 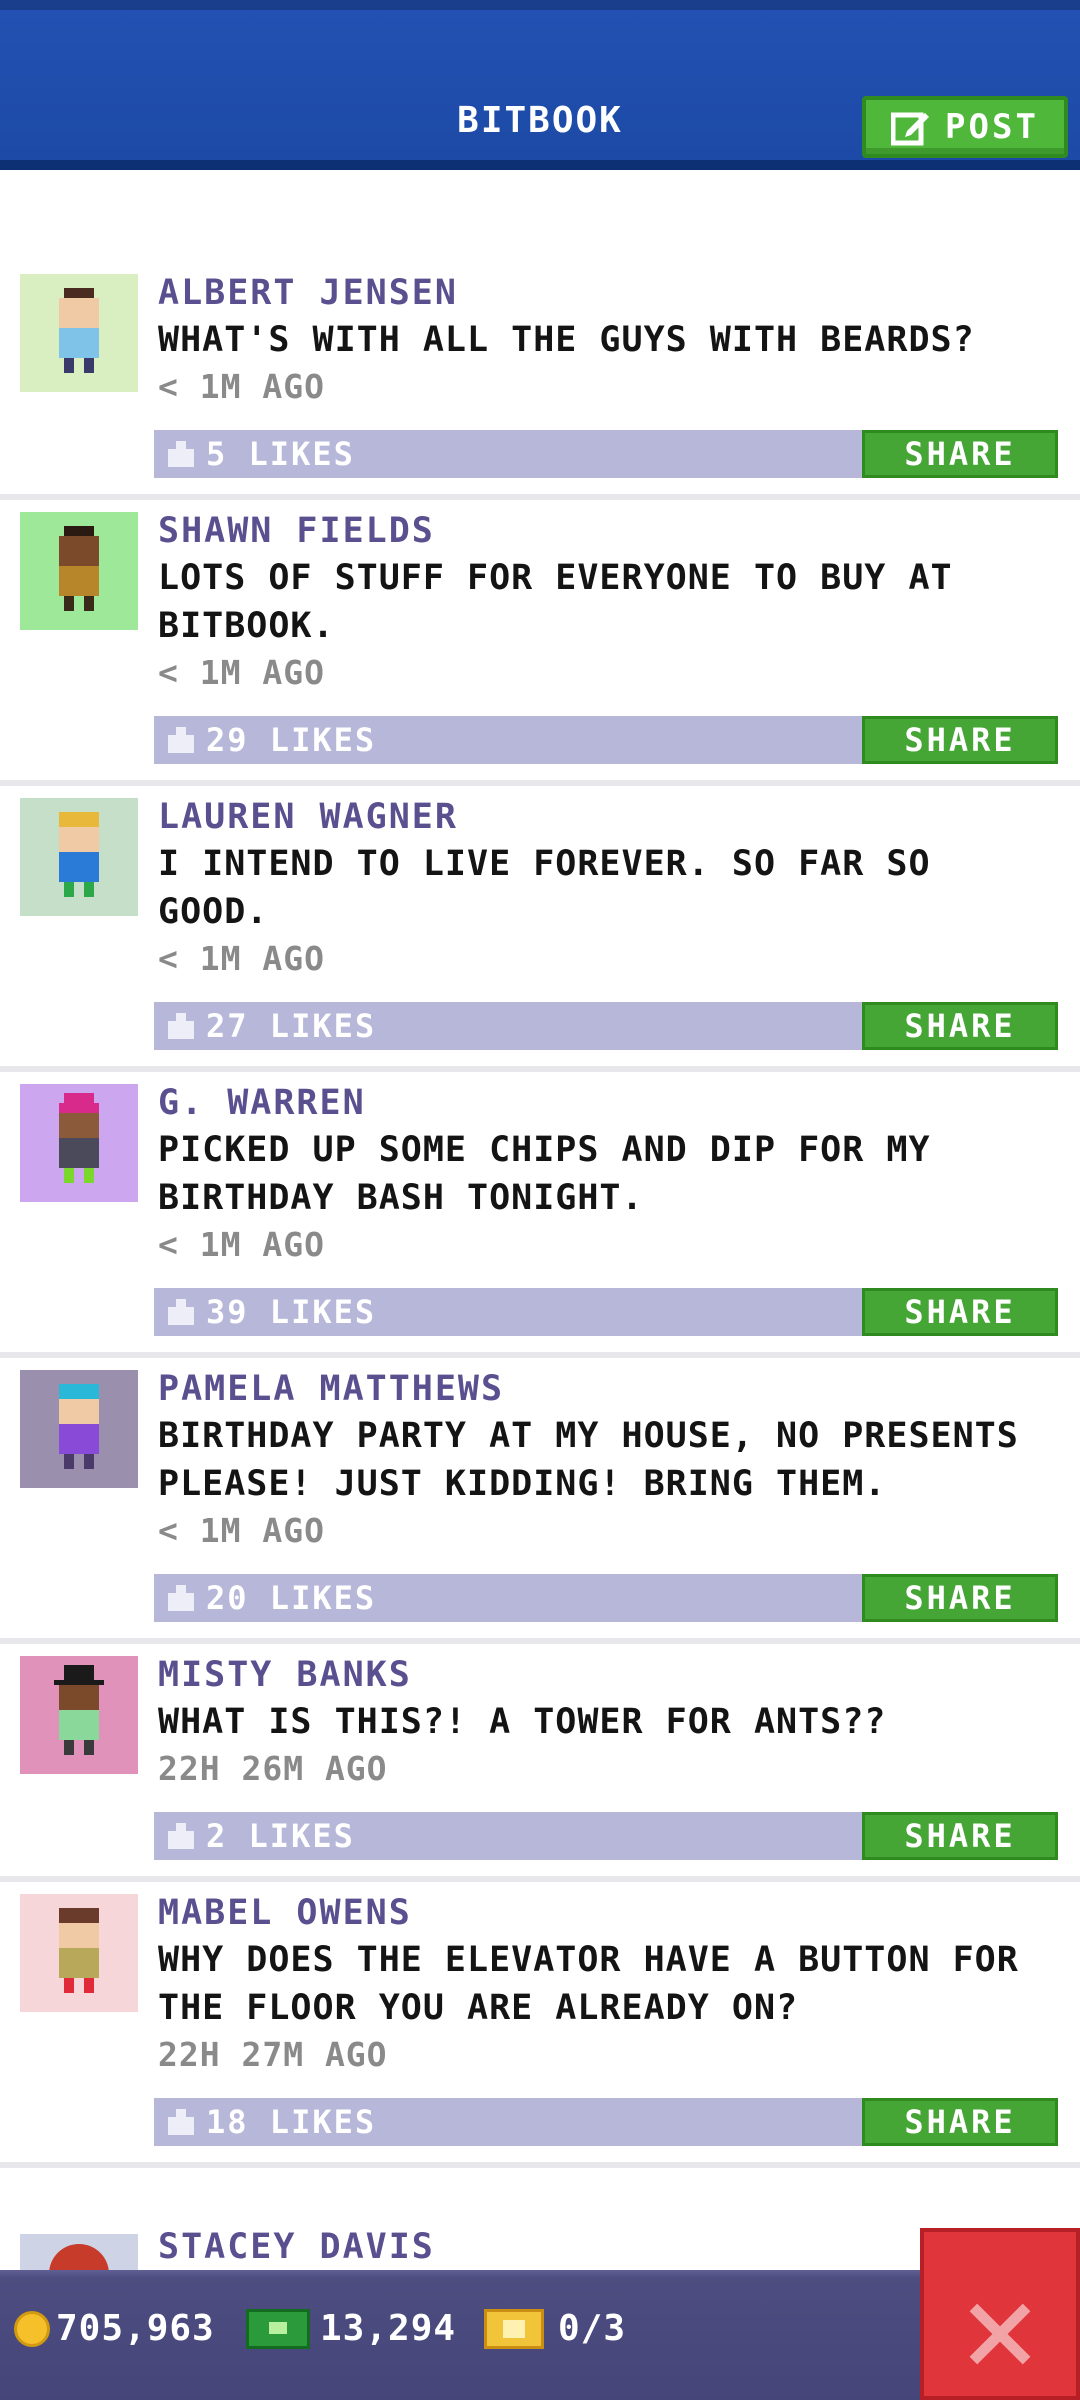 What do you see at coordinates (135, 2328) in the screenshot?
I see `coins-value: 705,963` at bounding box center [135, 2328].